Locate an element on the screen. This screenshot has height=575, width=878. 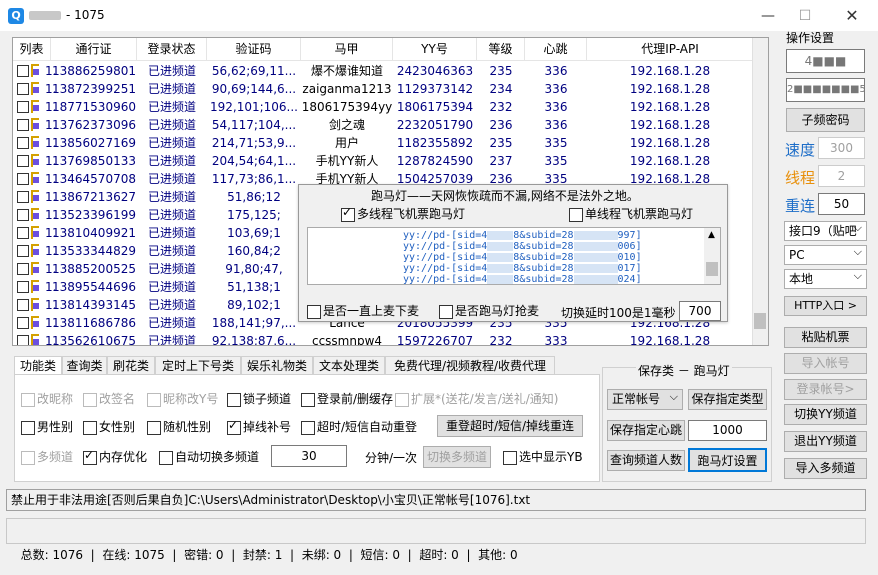
scroll-thumb is located at coordinates (760, 321).